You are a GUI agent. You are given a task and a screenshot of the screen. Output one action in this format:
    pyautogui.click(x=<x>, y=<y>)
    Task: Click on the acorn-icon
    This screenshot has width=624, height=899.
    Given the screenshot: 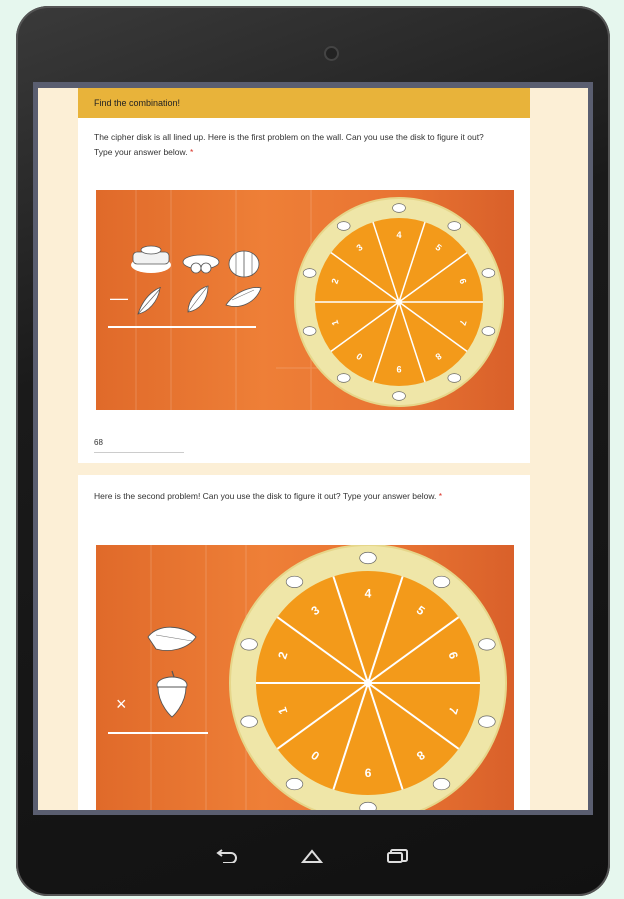 What is the action you would take?
    pyautogui.click(x=172, y=694)
    